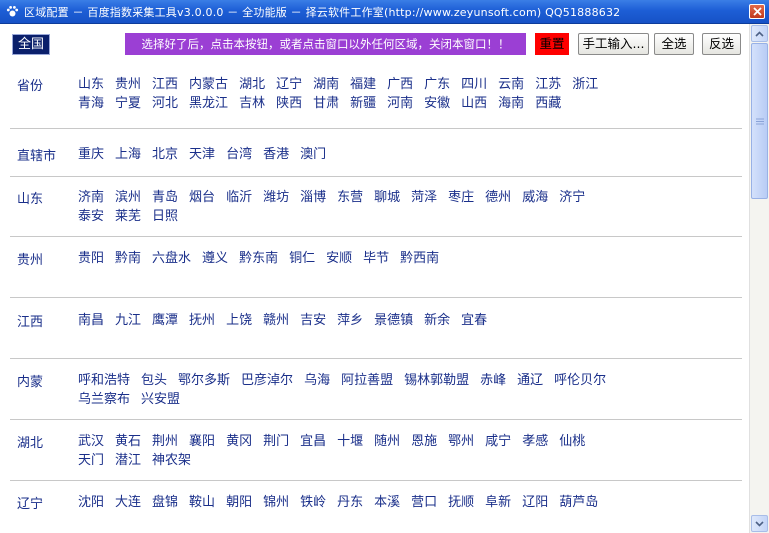 This screenshot has width=769, height=533. What do you see at coordinates (239, 154) in the screenshot?
I see `region-item: 台湾` at bounding box center [239, 154].